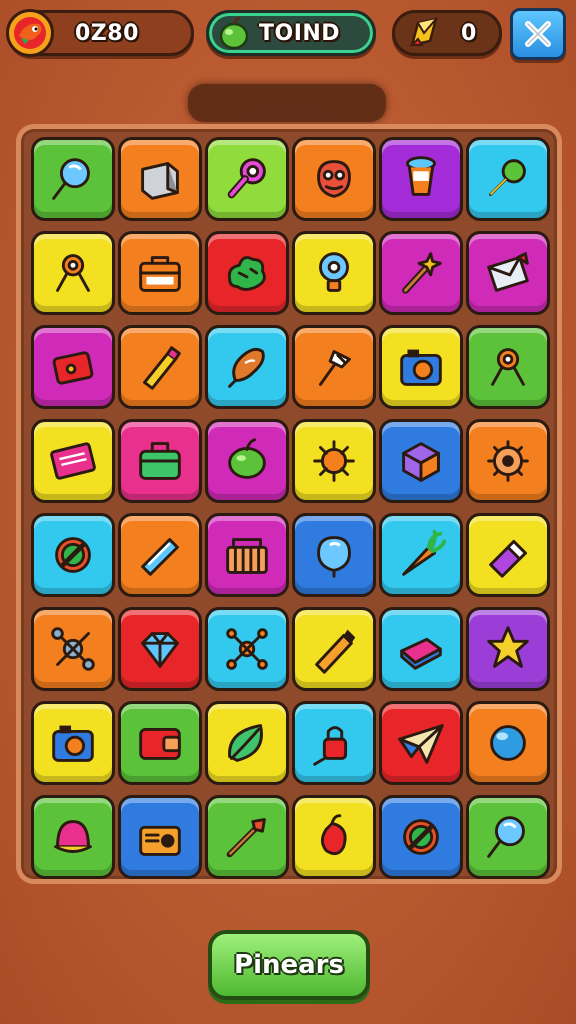  I want to click on tile-r3-c5, so click(421, 367).